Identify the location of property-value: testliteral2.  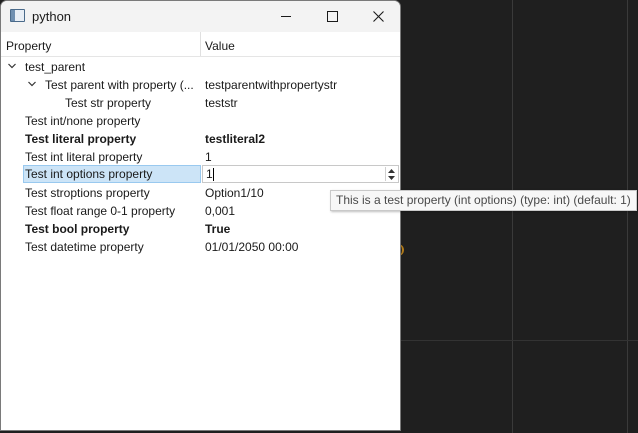
(235, 139).